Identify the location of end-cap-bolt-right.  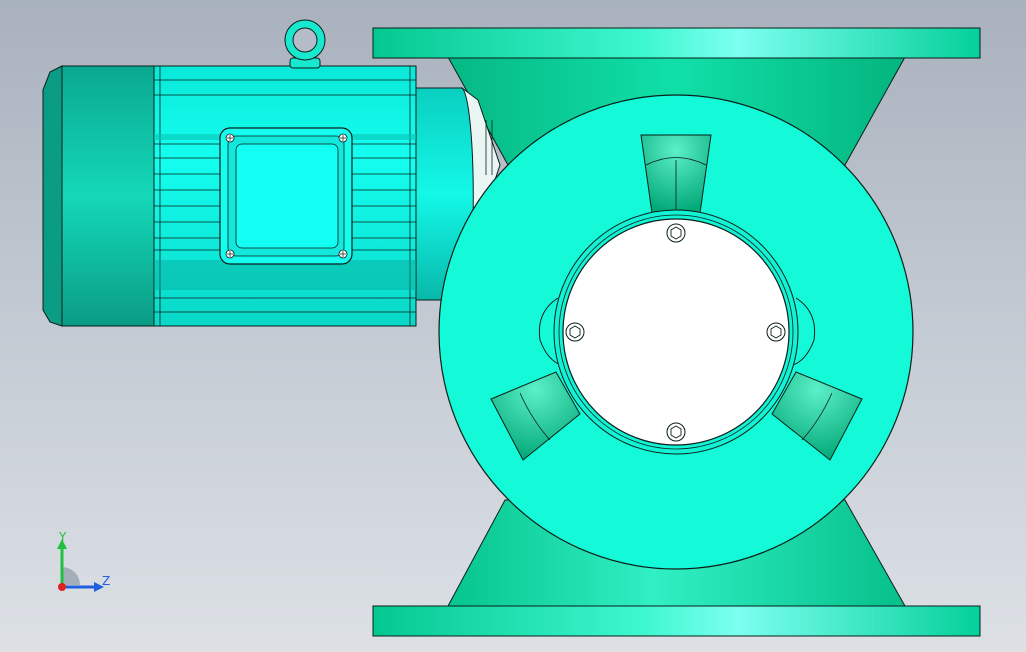
(776, 332).